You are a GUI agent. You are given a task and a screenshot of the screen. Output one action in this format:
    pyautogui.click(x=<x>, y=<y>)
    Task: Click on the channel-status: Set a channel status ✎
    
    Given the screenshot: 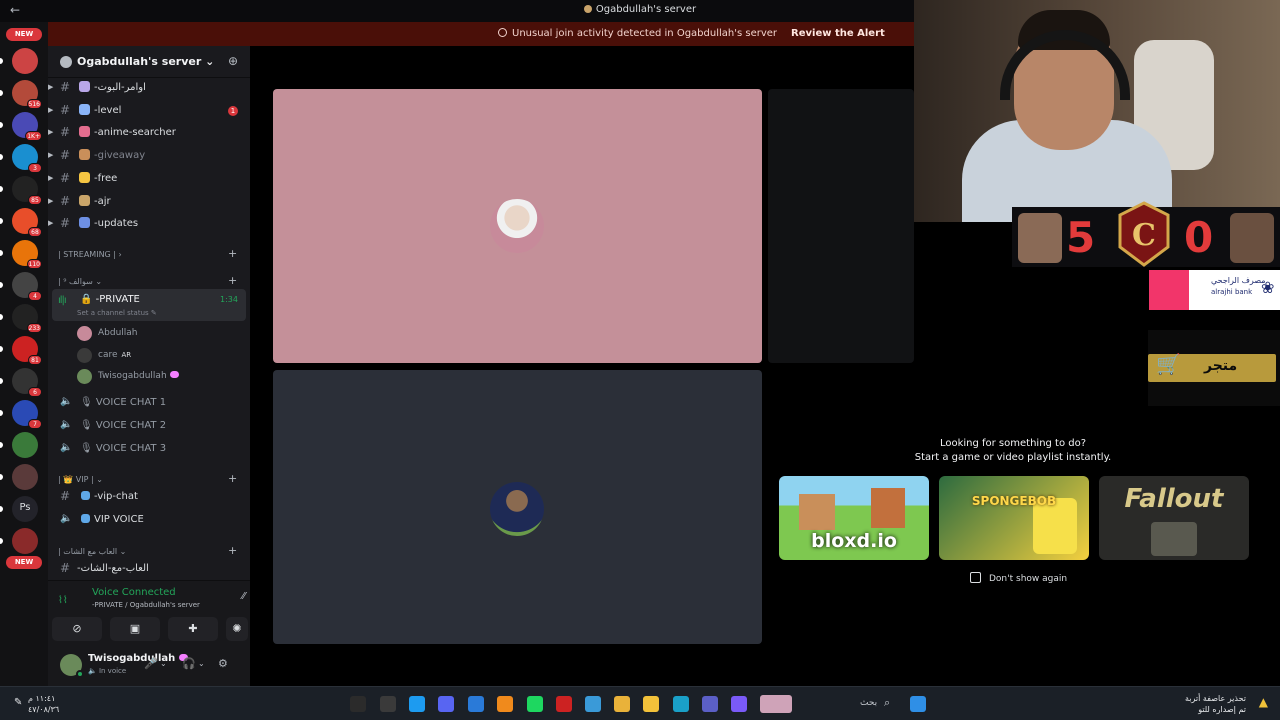 What is the action you would take?
    pyautogui.click(x=117, y=313)
    